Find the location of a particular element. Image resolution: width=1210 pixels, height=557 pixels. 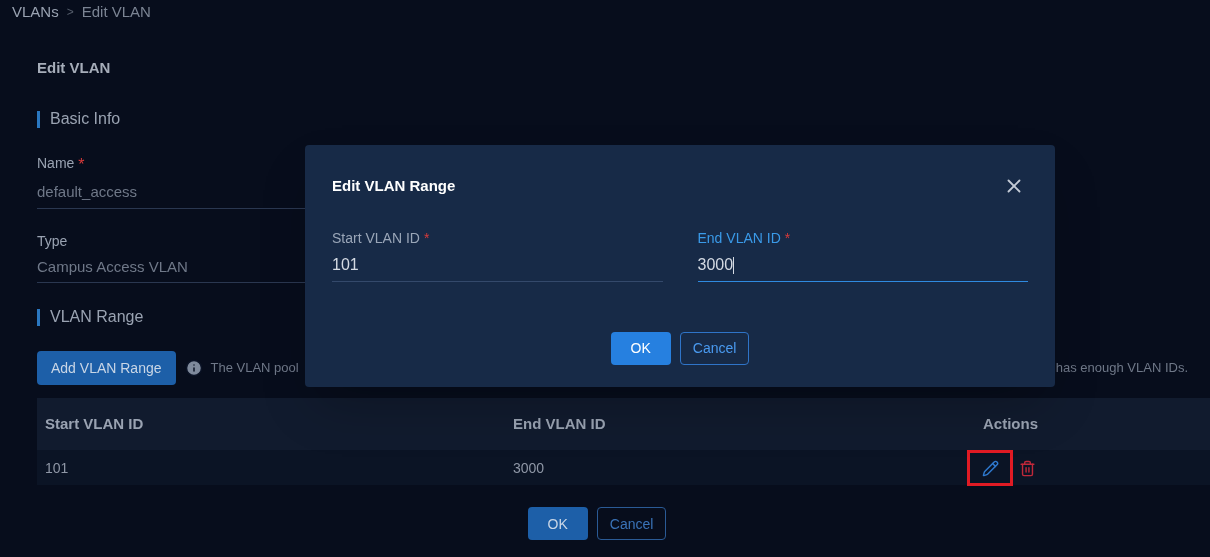

field-label: End VLAN ID is located at coordinates (739, 238).